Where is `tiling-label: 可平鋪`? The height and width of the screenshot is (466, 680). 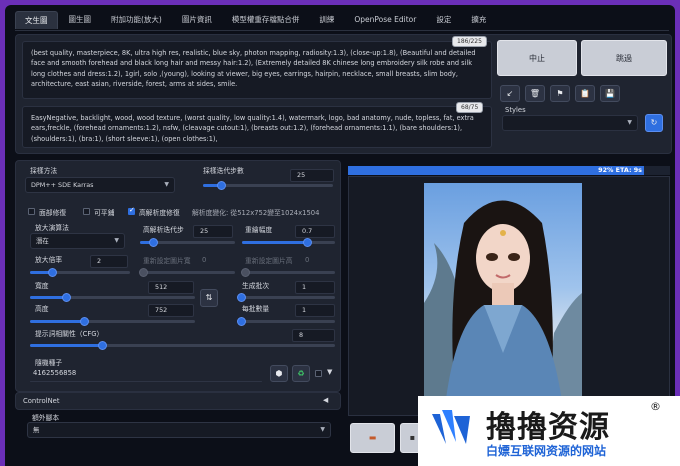
tiling-label: 可平鋪 is located at coordinates (104, 213).